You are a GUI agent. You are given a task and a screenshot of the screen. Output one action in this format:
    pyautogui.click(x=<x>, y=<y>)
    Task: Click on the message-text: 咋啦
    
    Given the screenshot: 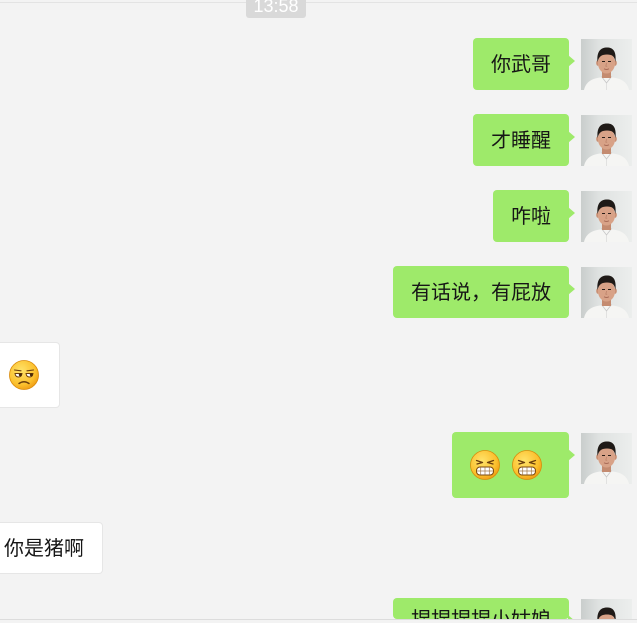 What is the action you would take?
    pyautogui.click(x=531, y=216)
    